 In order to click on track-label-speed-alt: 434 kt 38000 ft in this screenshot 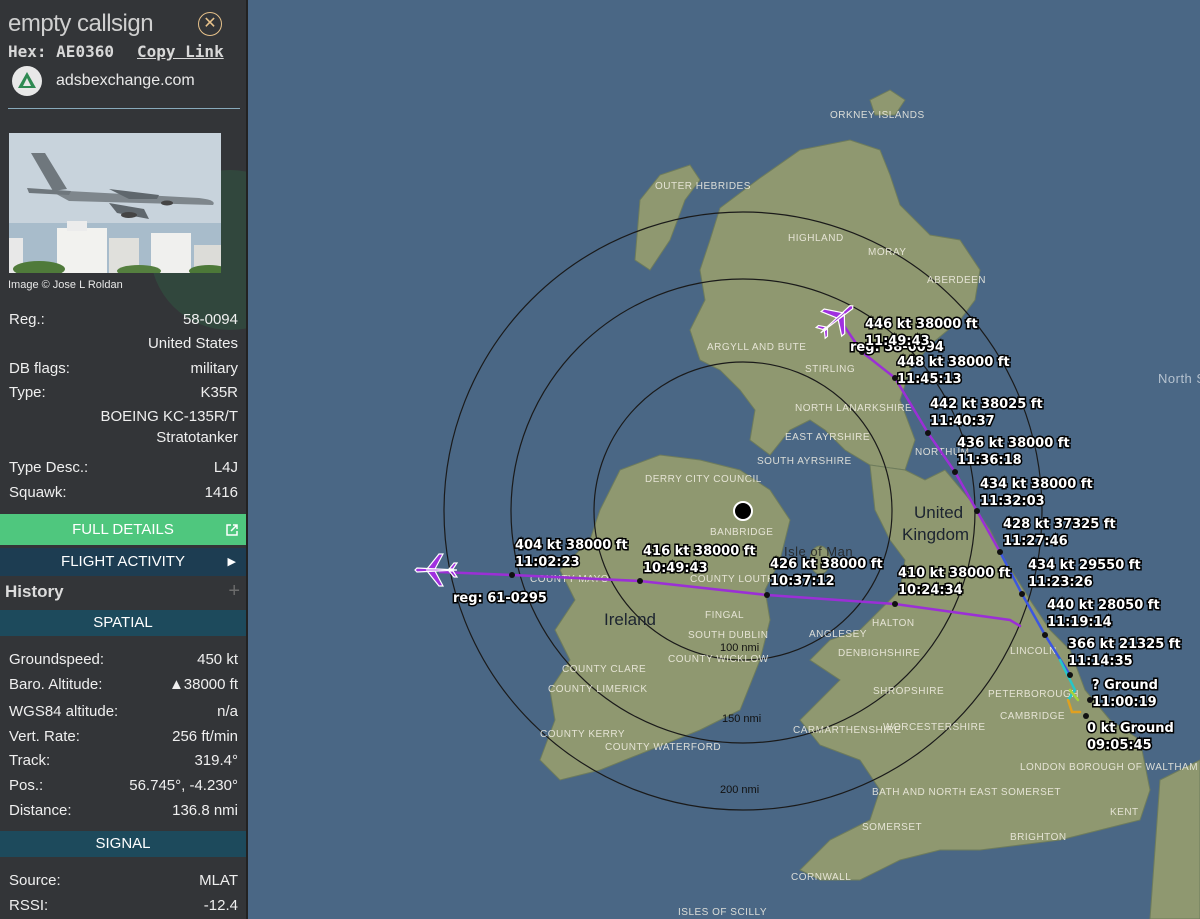, I will do `click(1036, 484)`.